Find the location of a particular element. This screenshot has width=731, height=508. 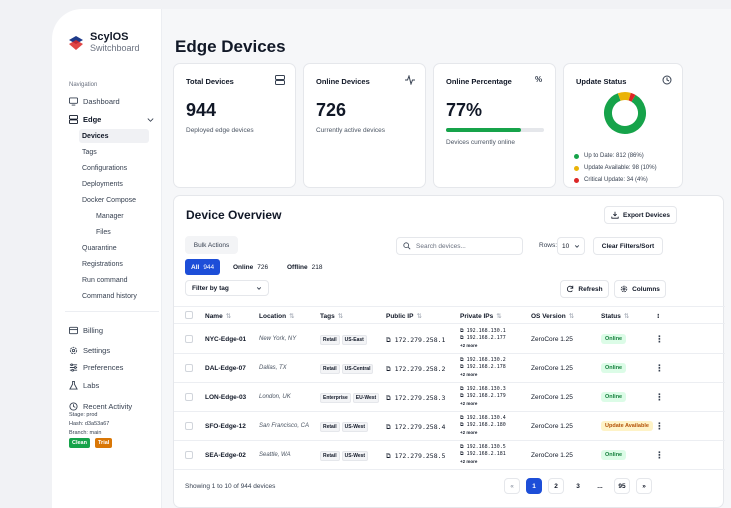

clear-filters-button: Clear Filters/Sort is located at coordinates (628, 246).